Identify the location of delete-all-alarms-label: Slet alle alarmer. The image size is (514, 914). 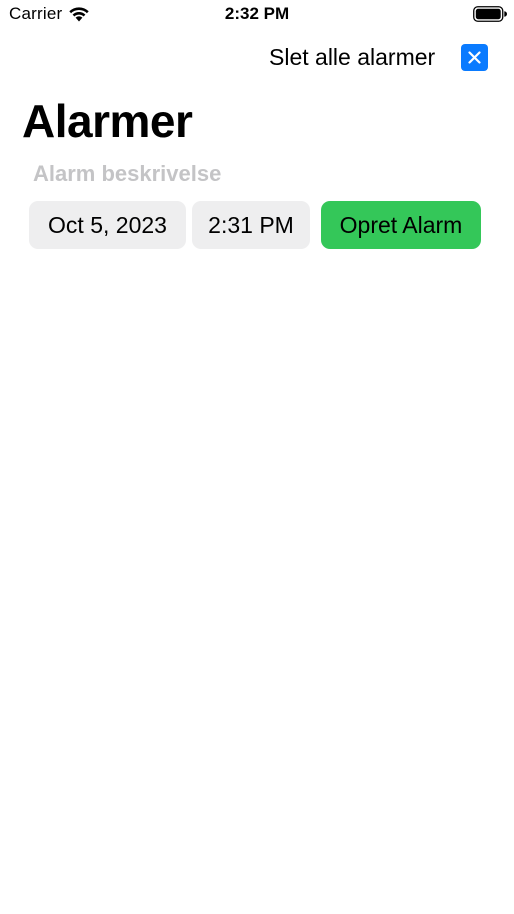
(352, 57).